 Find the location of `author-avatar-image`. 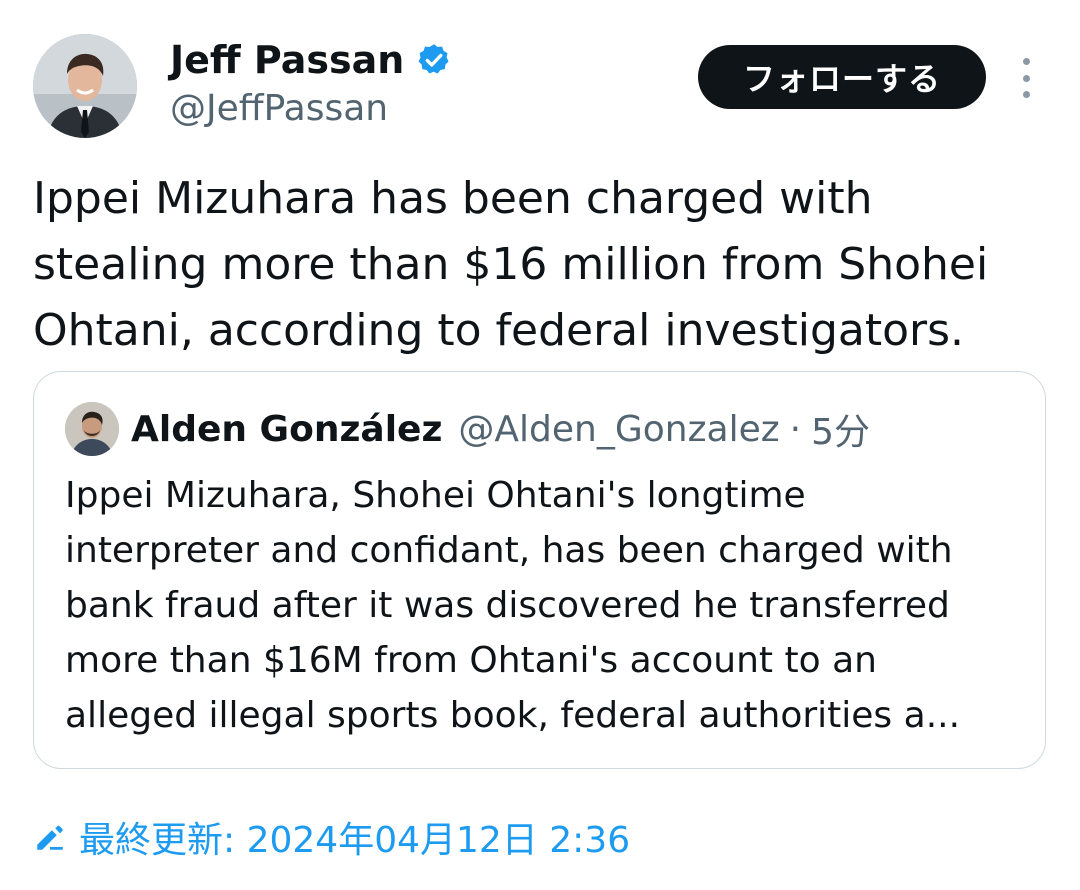

author-avatar-image is located at coordinates (85, 86).